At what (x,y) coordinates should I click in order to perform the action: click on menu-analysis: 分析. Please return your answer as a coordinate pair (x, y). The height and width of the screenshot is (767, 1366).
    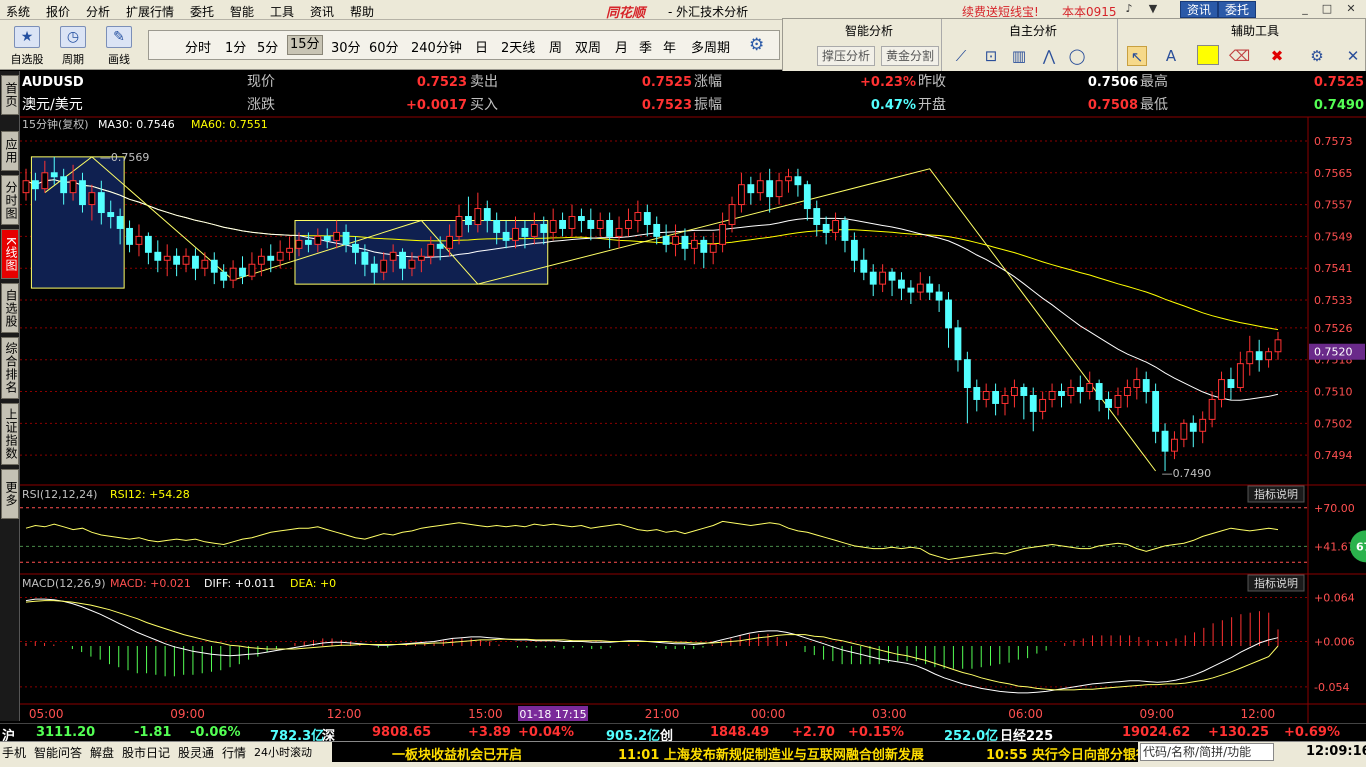
    Looking at the image, I should click on (98, 11).